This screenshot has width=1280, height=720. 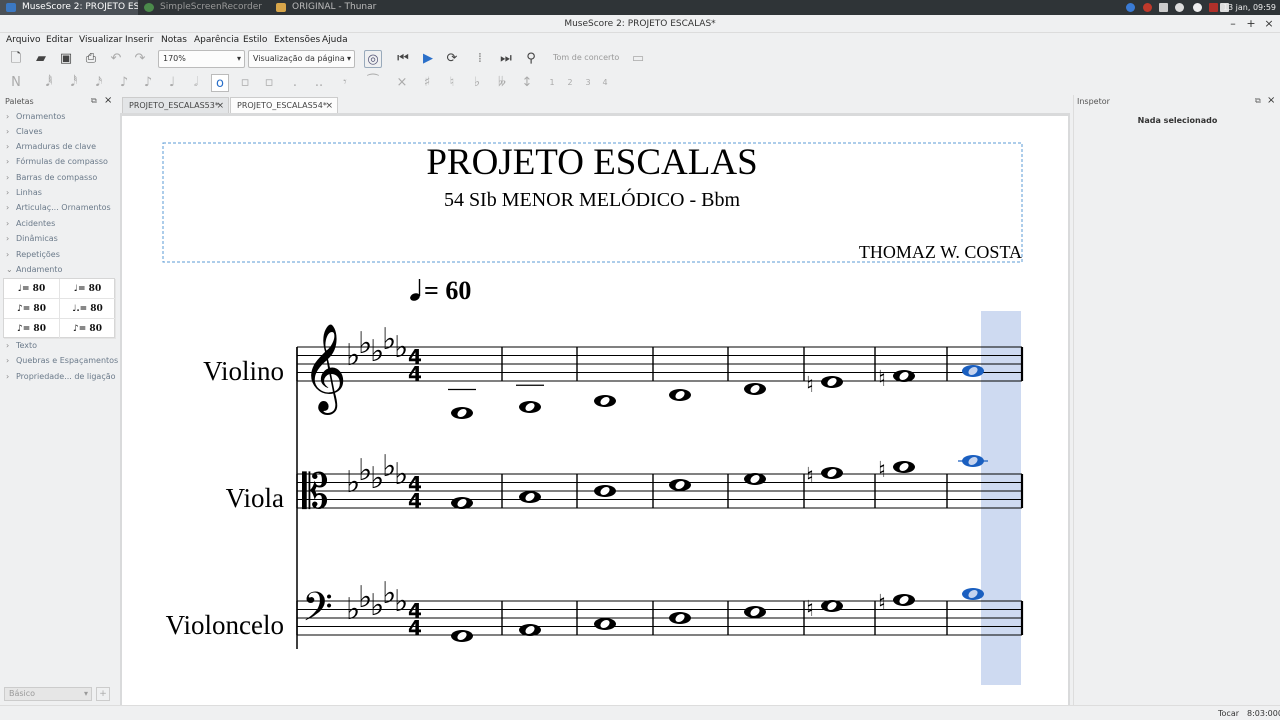 I want to click on save-icon: ▣, so click(x=66, y=59).